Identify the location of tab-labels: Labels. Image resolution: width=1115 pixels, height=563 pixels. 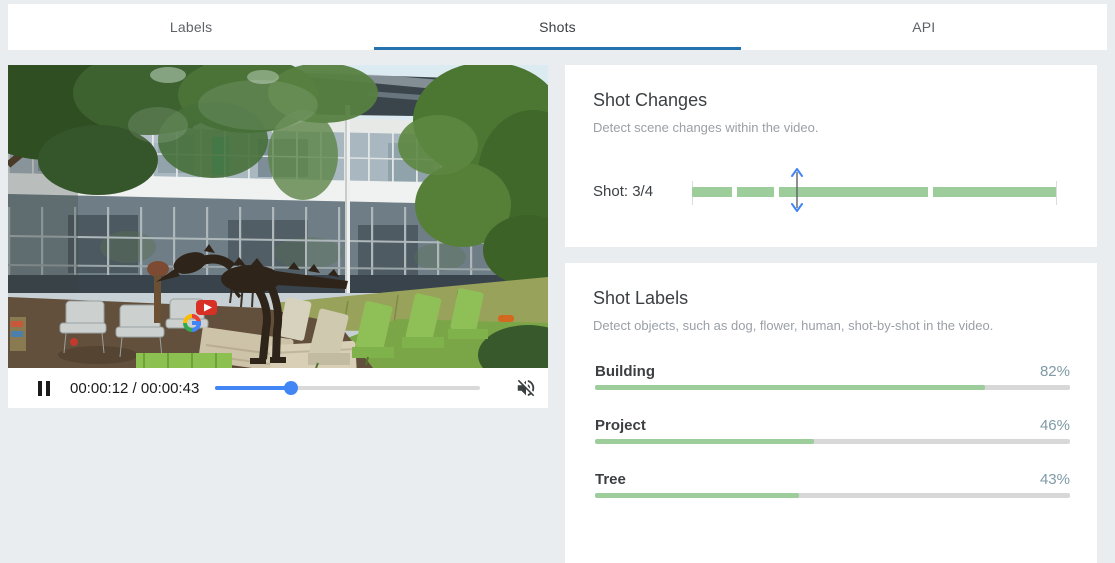
(191, 27).